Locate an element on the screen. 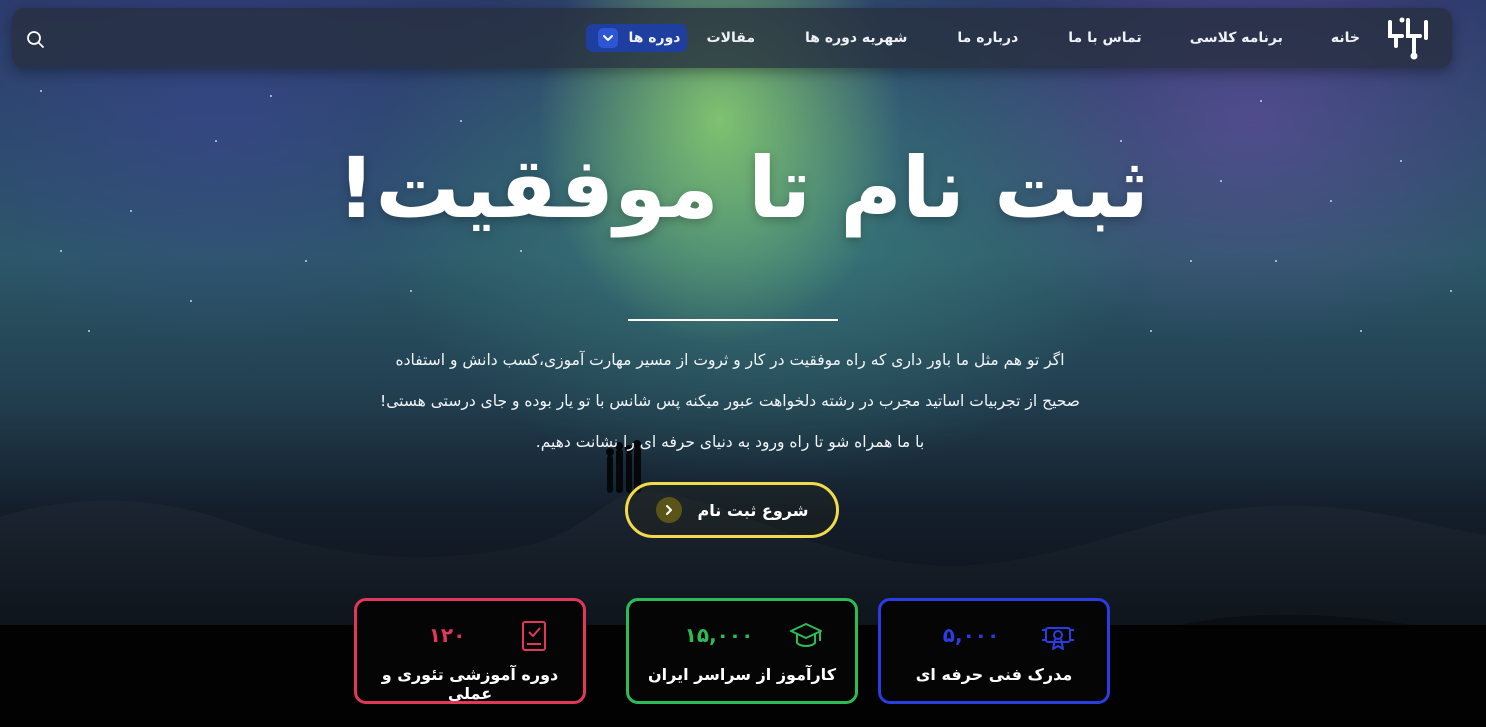 The width and height of the screenshot is (1486, 727). cta-label: شروع ثبت نام is located at coordinates (753, 510).